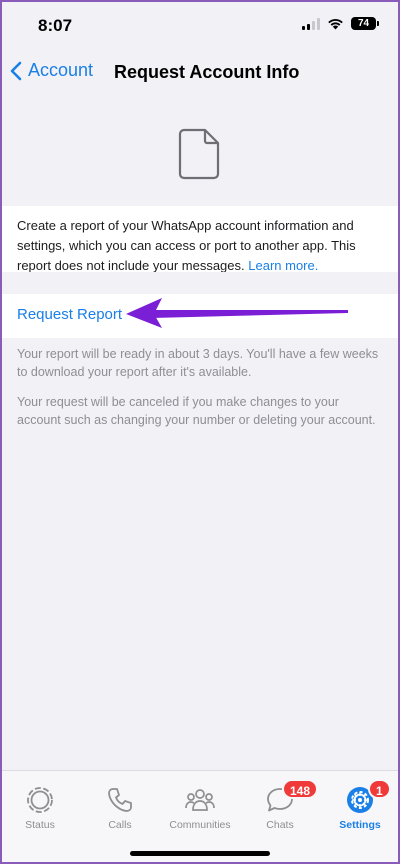  Describe the element at coordinates (70, 314) in the screenshot. I see `request-report-label: Request Report` at that location.